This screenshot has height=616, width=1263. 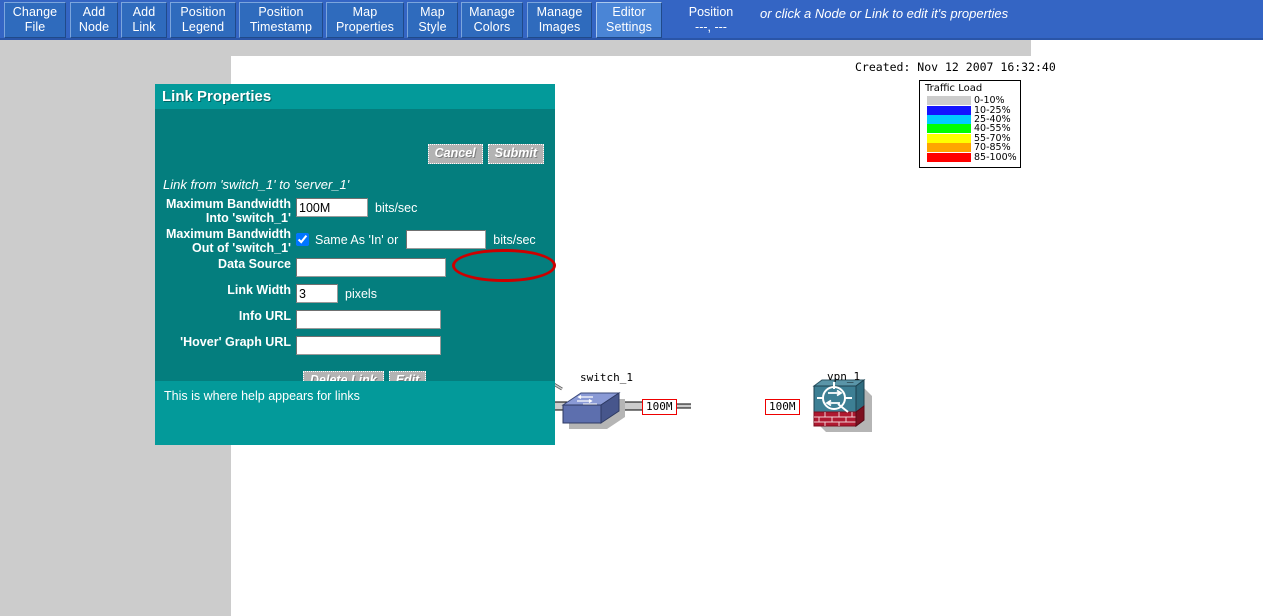 I want to click on toolbar-button-manage-images: Manage Images, so click(x=559, y=20).